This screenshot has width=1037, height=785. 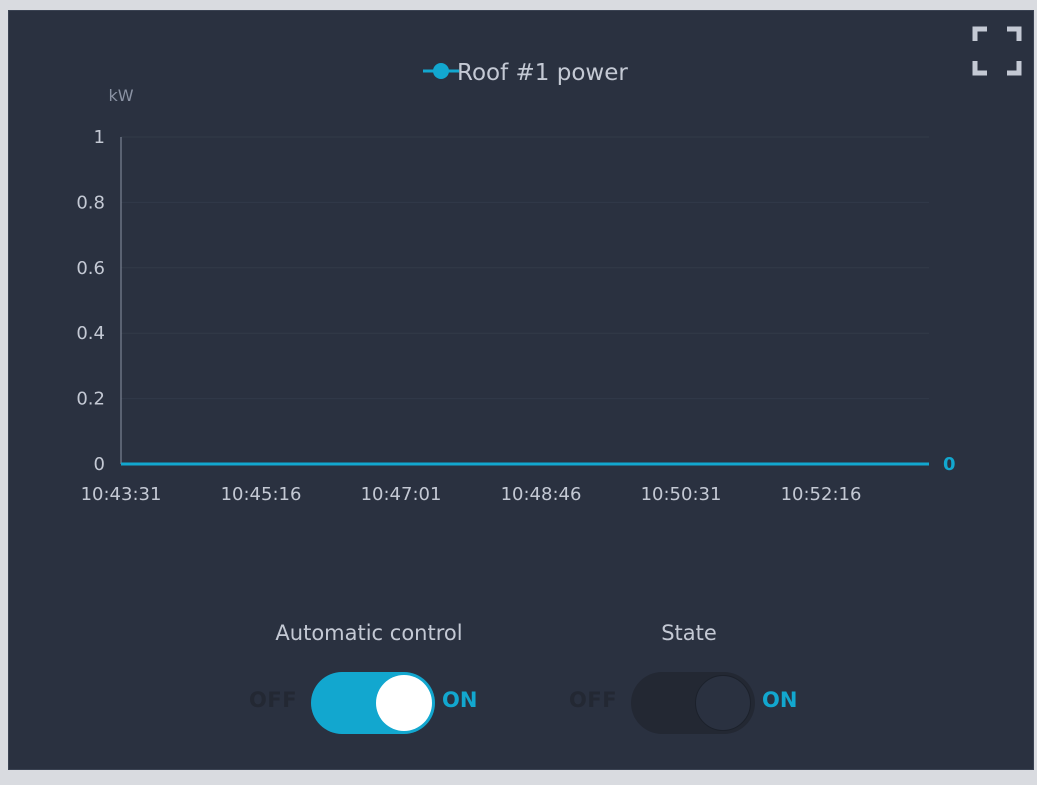 What do you see at coordinates (90, 399) in the screenshot?
I see `y-tick-label: 0.2` at bounding box center [90, 399].